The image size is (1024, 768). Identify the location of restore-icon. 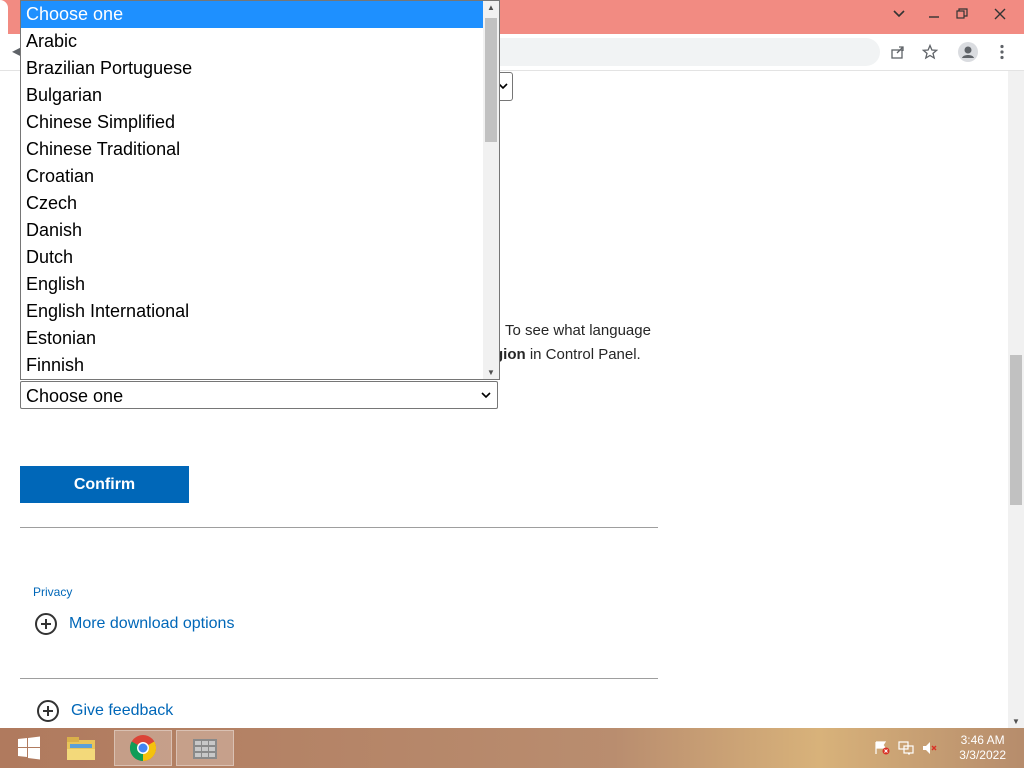
(962, 14).